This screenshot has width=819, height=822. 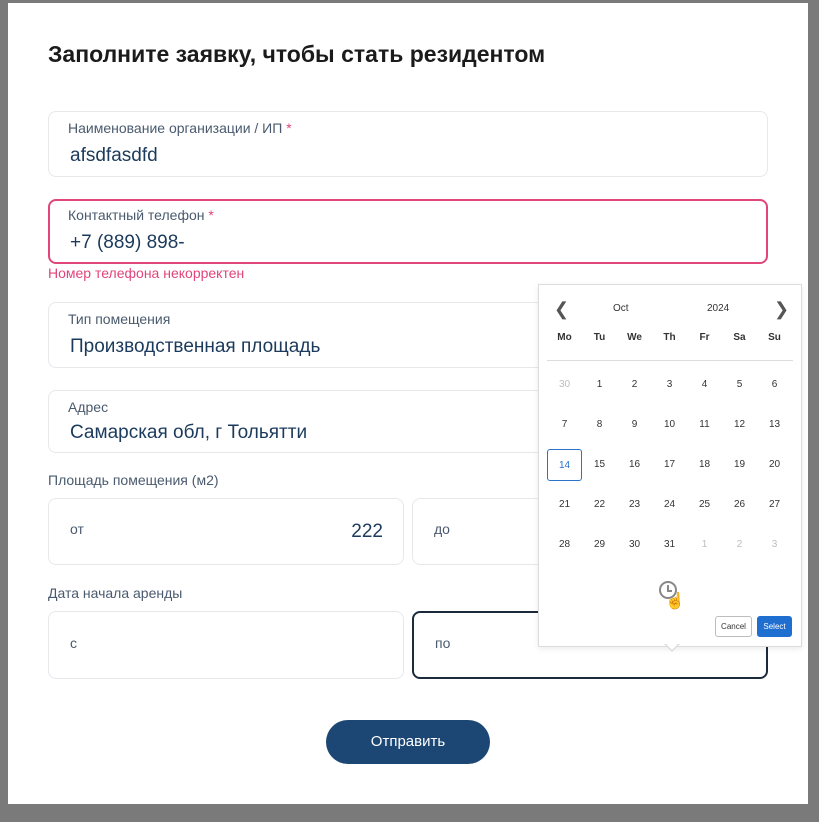 What do you see at coordinates (733, 626) in the screenshot?
I see `cancel-button: Cancel` at bounding box center [733, 626].